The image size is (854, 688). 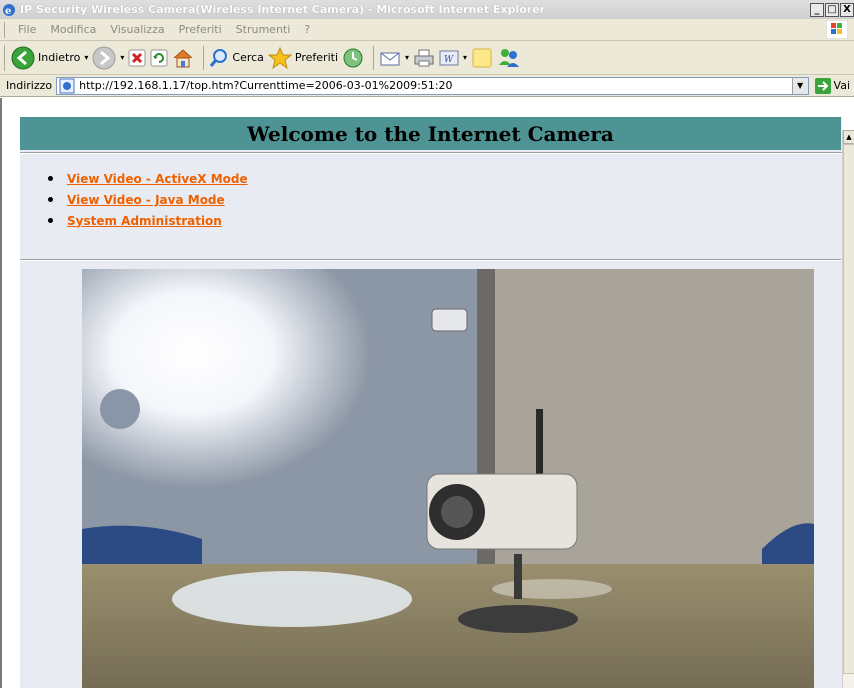 I want to click on list-item: System Administration, so click(x=445, y=220).